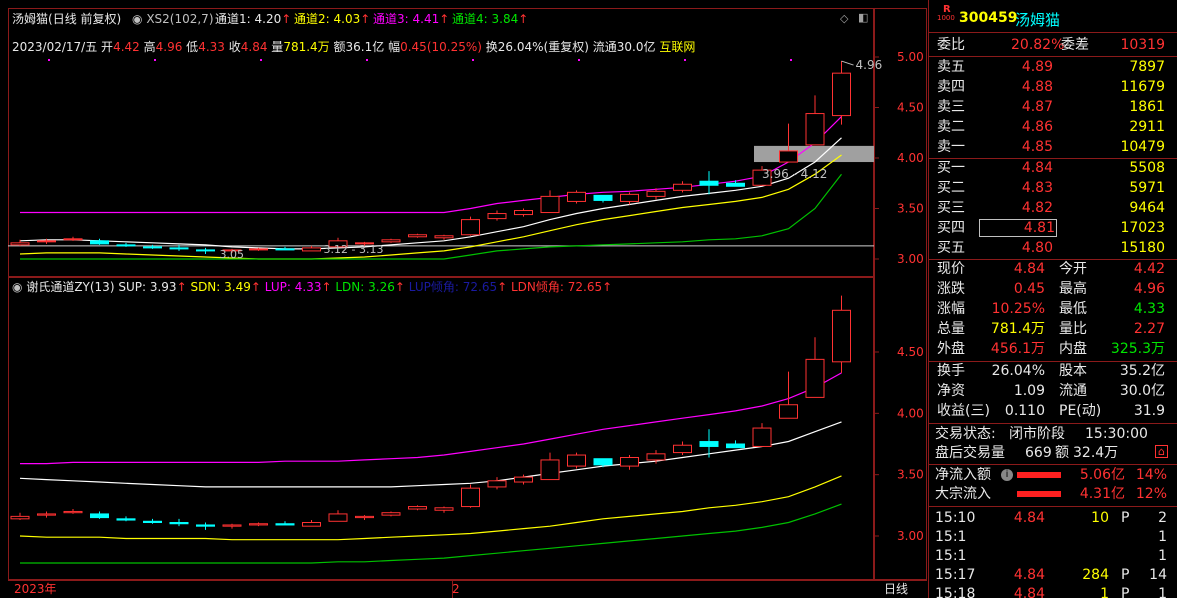  I want to click on quote-stat-row: 涨跌 0.45 最高 4.96, so click(1051, 289).